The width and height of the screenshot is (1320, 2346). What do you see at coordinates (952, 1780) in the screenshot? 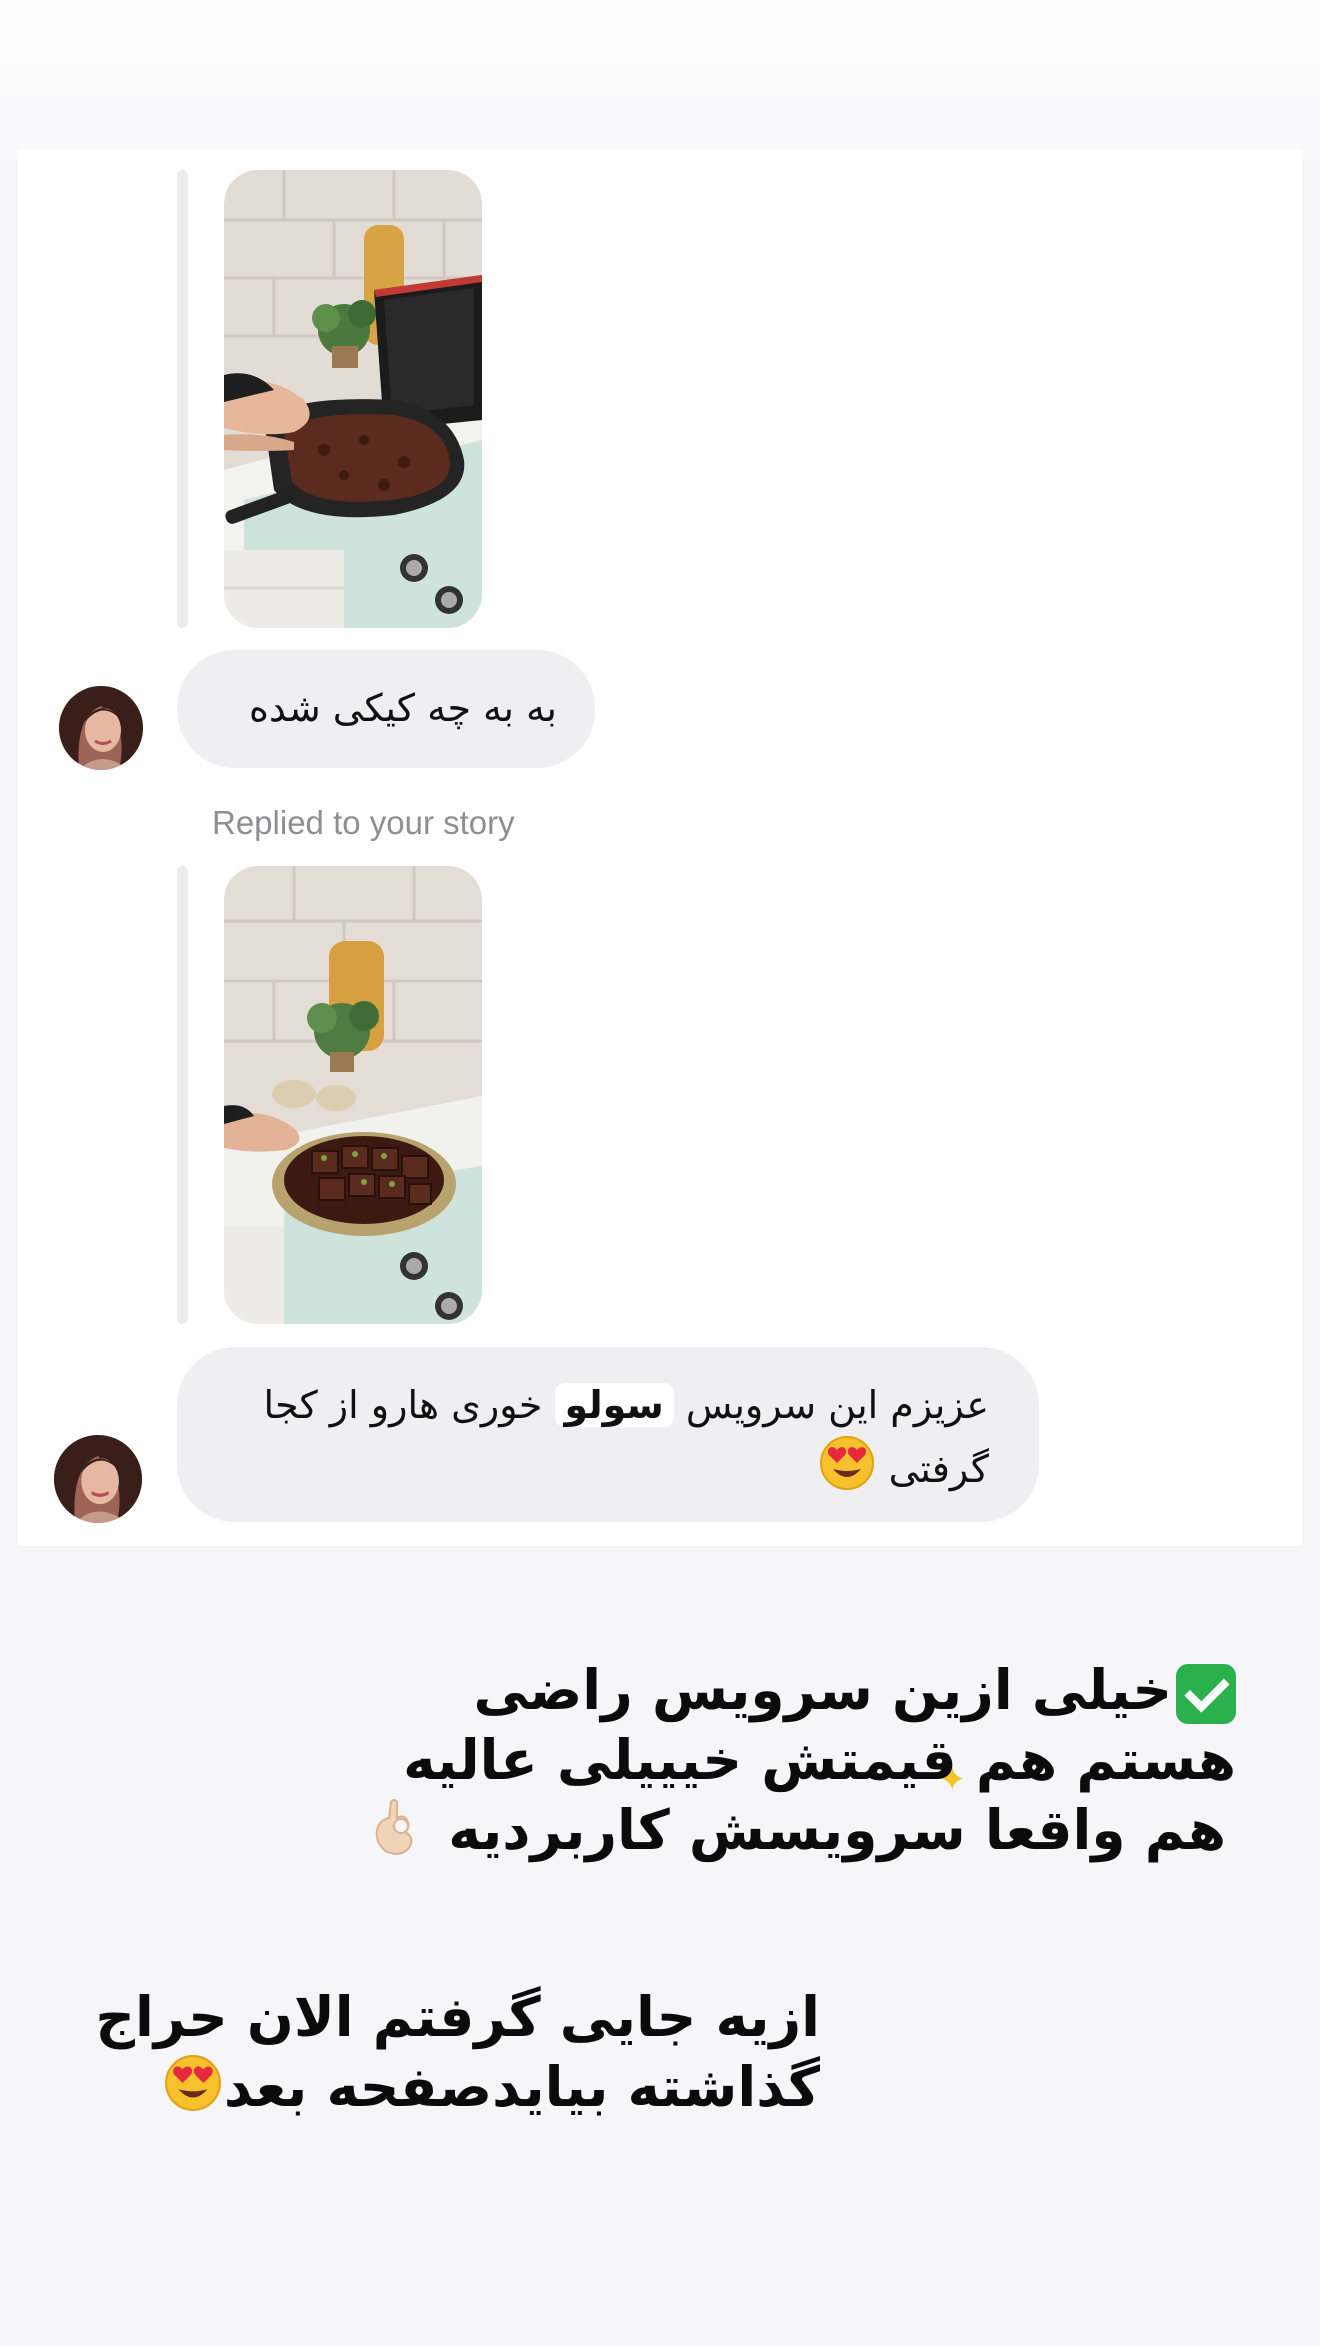
I see `sparkle-icon: ✦` at bounding box center [952, 1780].